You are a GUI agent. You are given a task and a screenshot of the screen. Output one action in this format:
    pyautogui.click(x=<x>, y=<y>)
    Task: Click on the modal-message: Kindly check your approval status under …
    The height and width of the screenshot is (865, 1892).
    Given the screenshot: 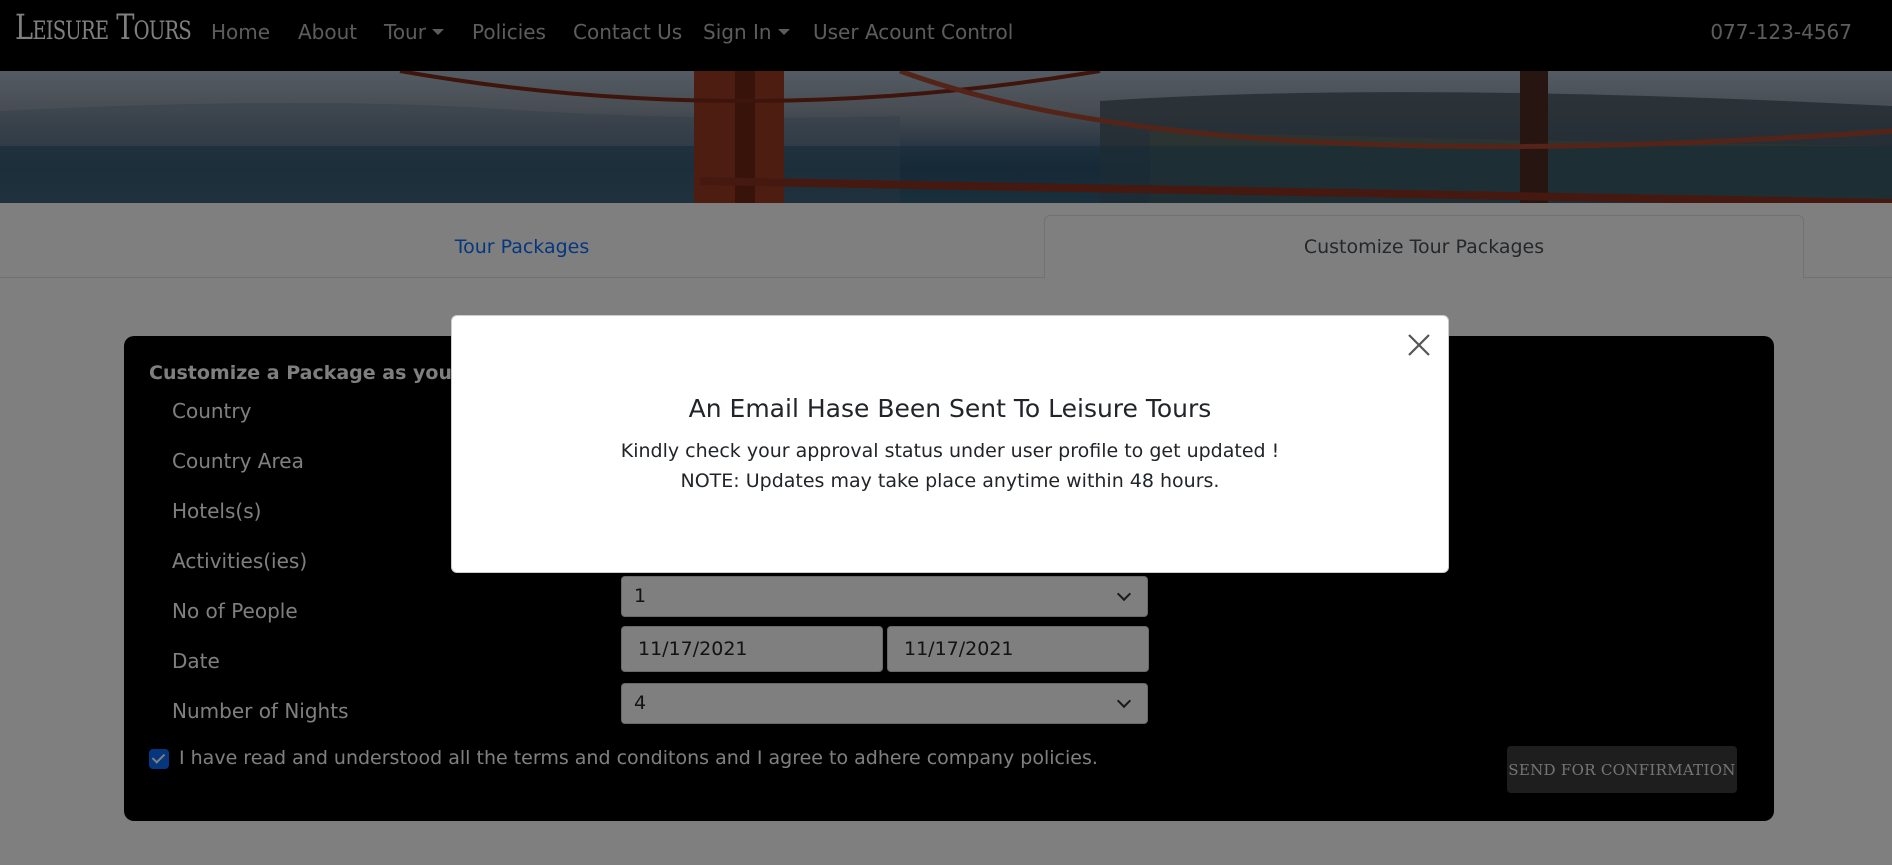 What is the action you would take?
    pyautogui.click(x=950, y=451)
    